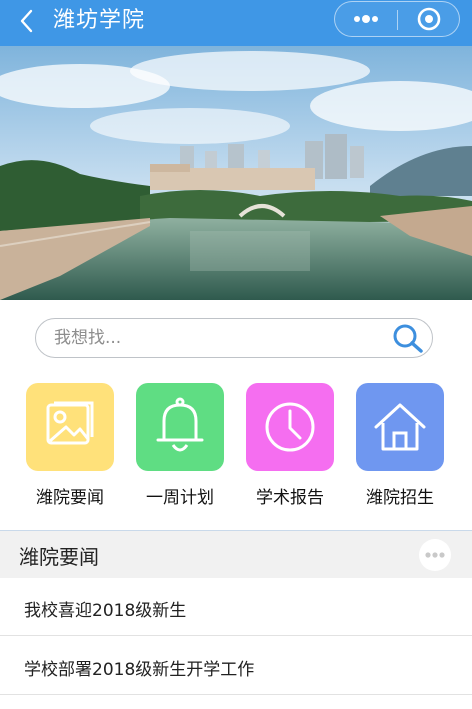  I want to click on page-title: 潍坊学院, so click(99, 20).